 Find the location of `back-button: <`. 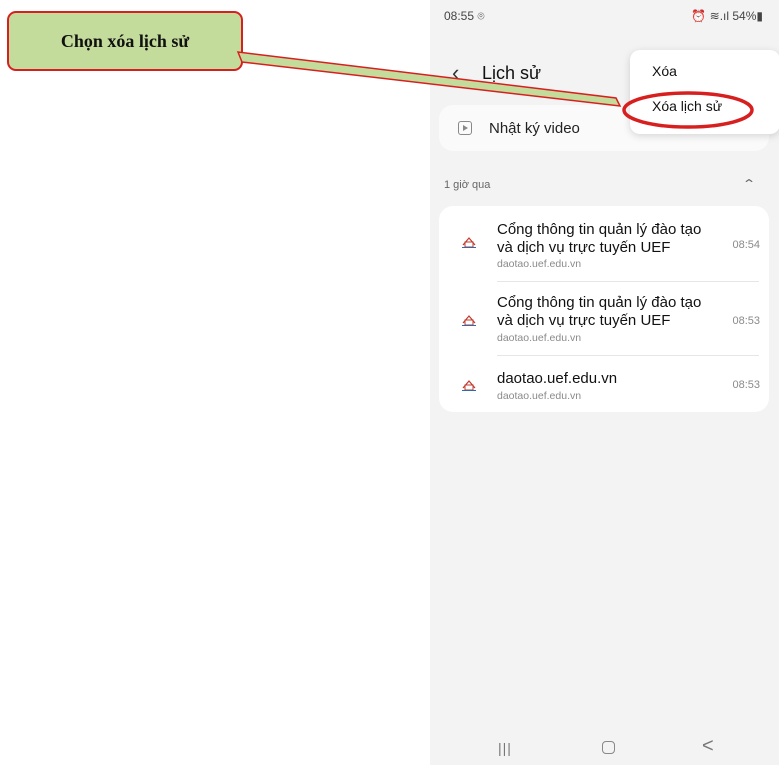

back-button: < is located at coordinates (708, 746).